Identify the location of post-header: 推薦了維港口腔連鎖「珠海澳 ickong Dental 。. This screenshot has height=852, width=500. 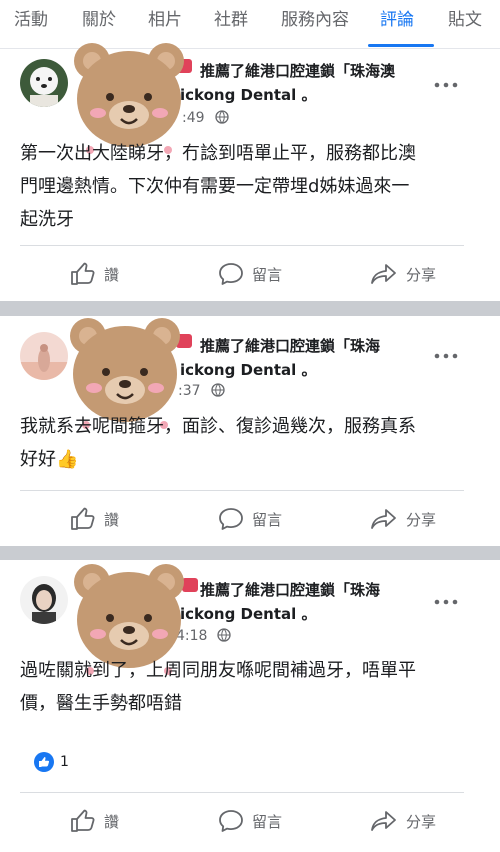
(287, 83).